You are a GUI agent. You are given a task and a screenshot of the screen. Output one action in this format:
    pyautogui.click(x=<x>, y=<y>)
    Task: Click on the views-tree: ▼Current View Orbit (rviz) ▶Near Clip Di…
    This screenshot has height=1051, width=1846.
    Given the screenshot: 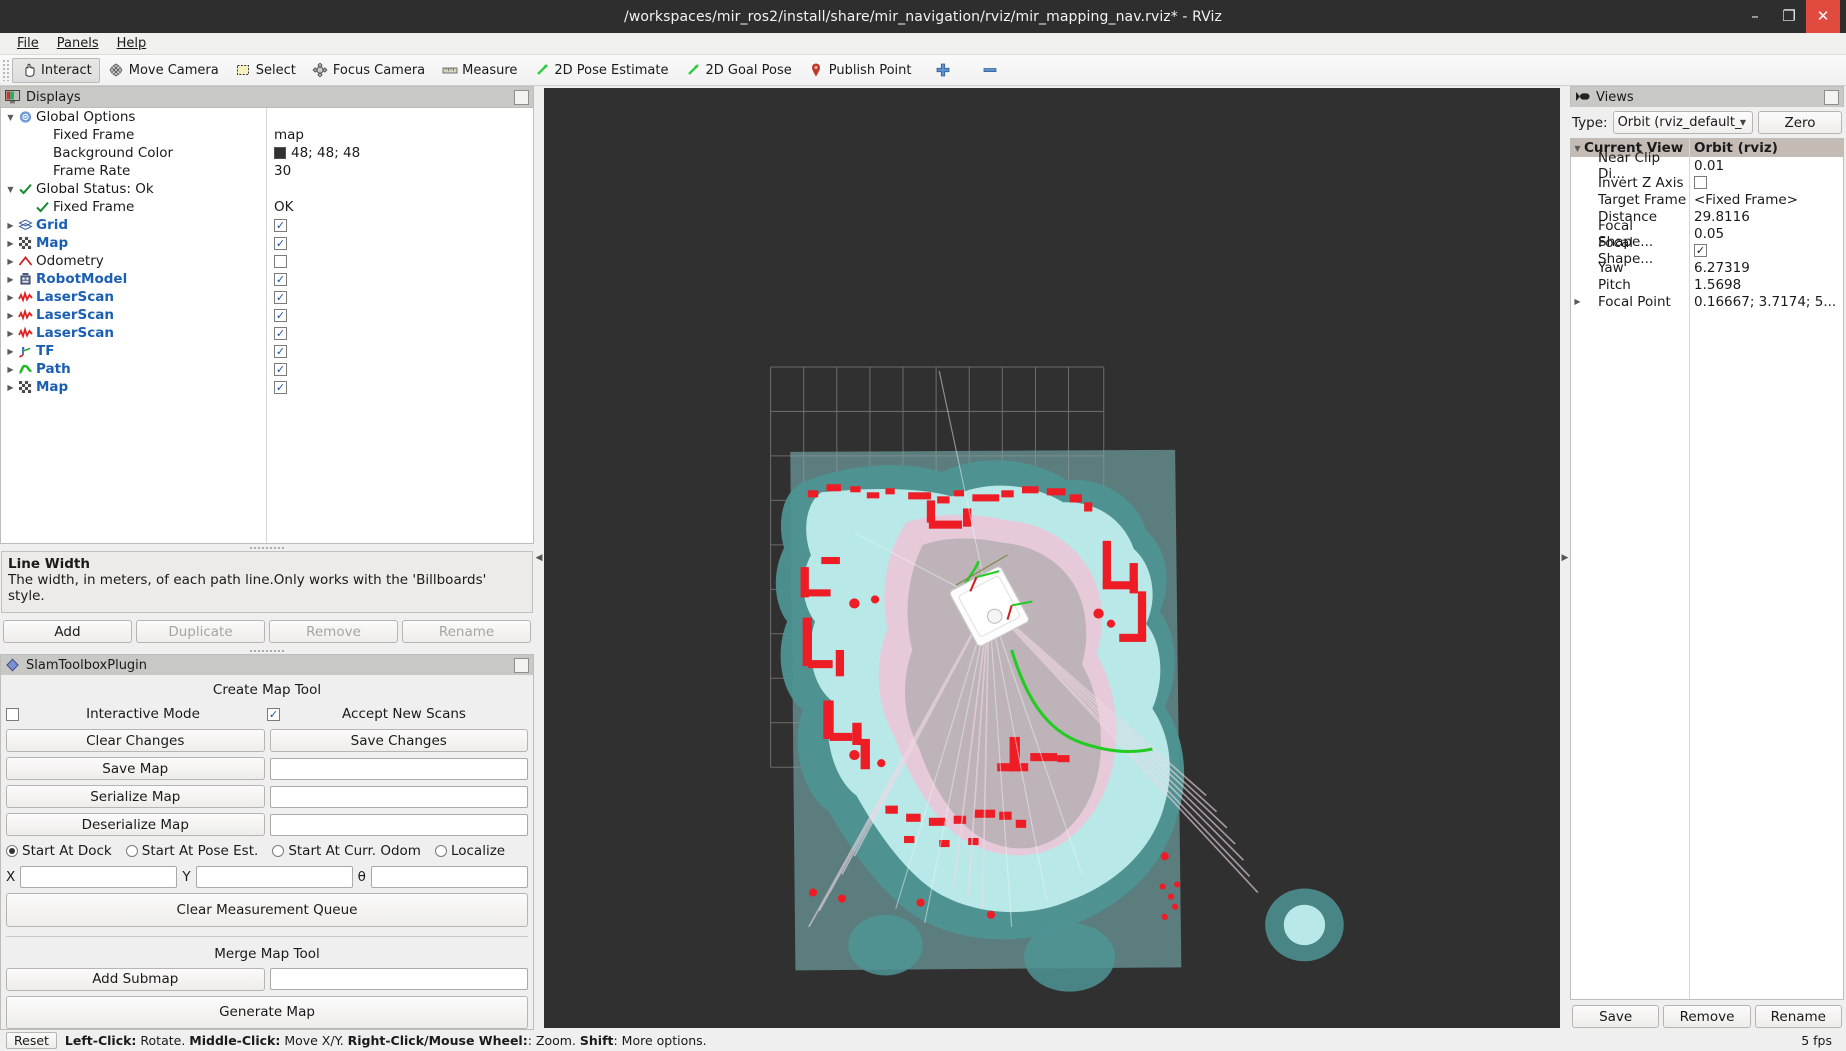 What is the action you would take?
    pyautogui.click(x=1707, y=569)
    